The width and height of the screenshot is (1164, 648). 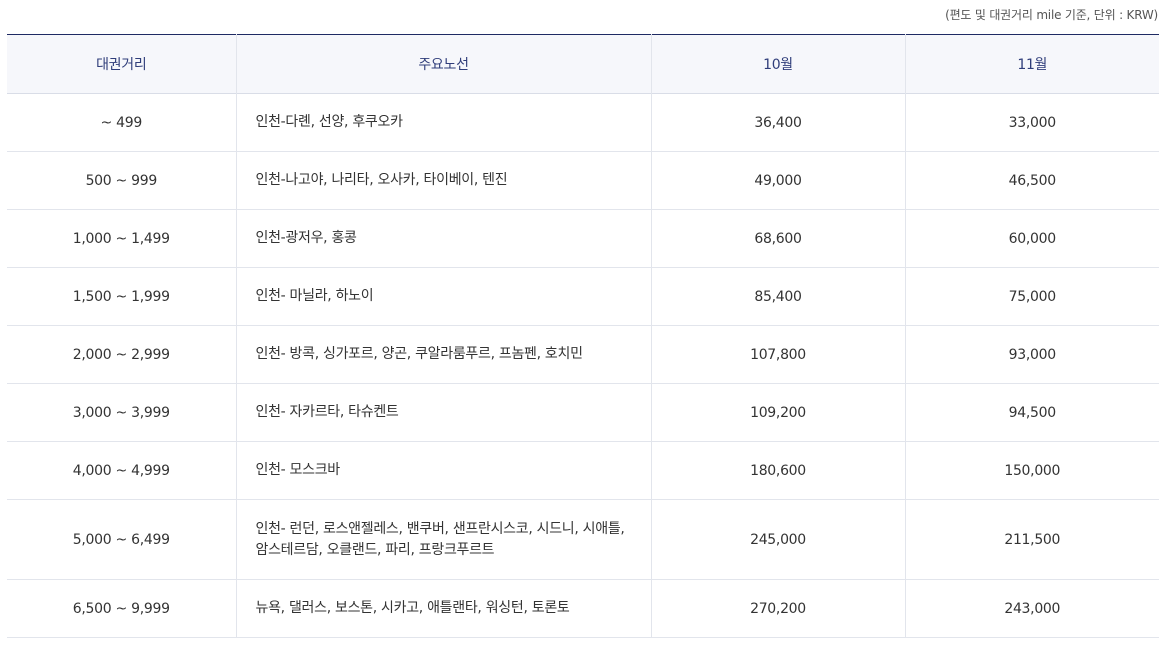 What do you see at coordinates (1031, 180) in the screenshot?
I see `november-fare-cell: 46,500` at bounding box center [1031, 180].